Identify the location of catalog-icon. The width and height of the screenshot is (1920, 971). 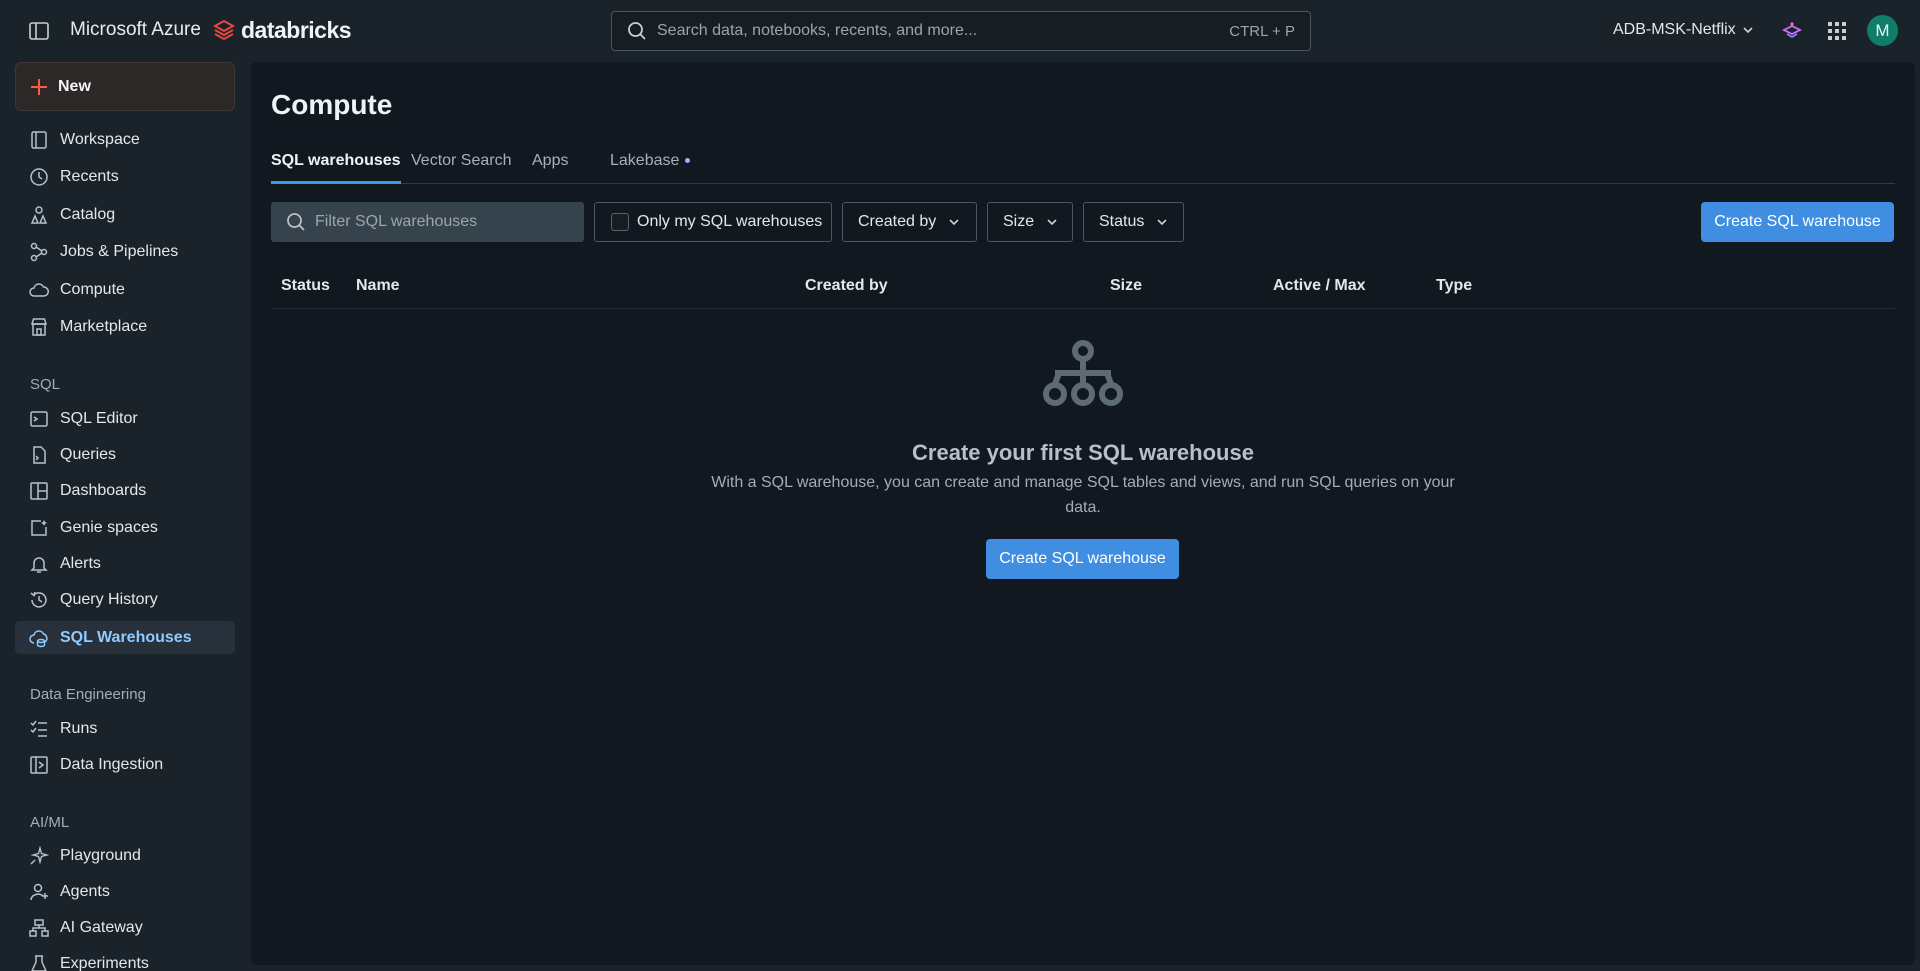
(39, 215).